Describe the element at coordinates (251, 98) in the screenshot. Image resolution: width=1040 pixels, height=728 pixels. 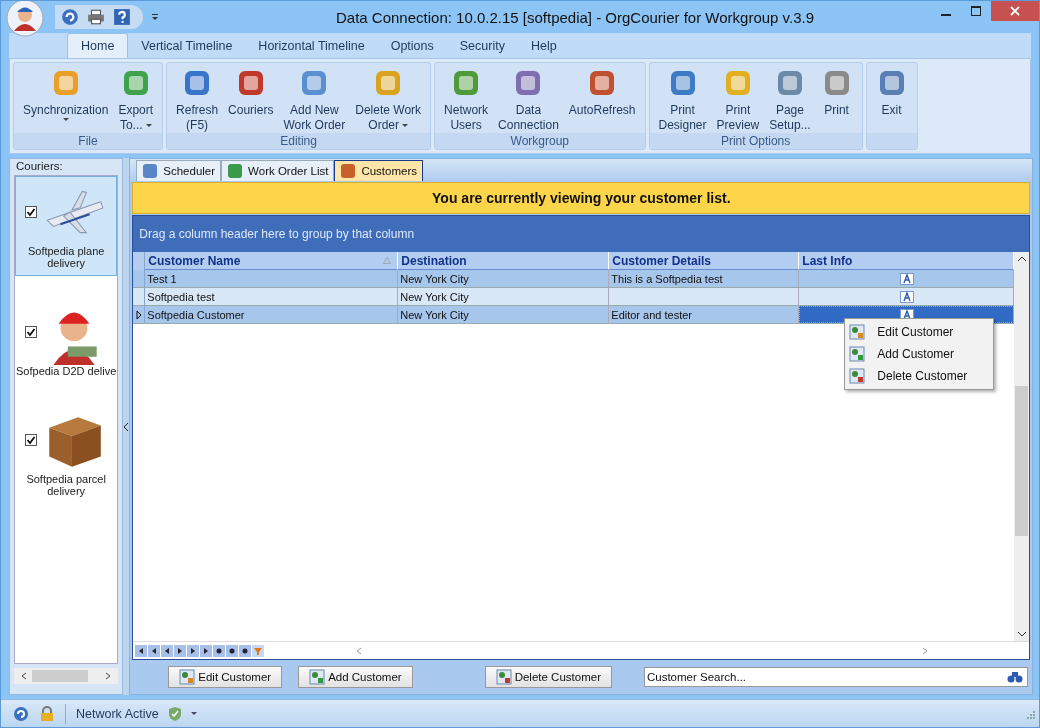
I see `ribbon-button: Couriers` at that location.